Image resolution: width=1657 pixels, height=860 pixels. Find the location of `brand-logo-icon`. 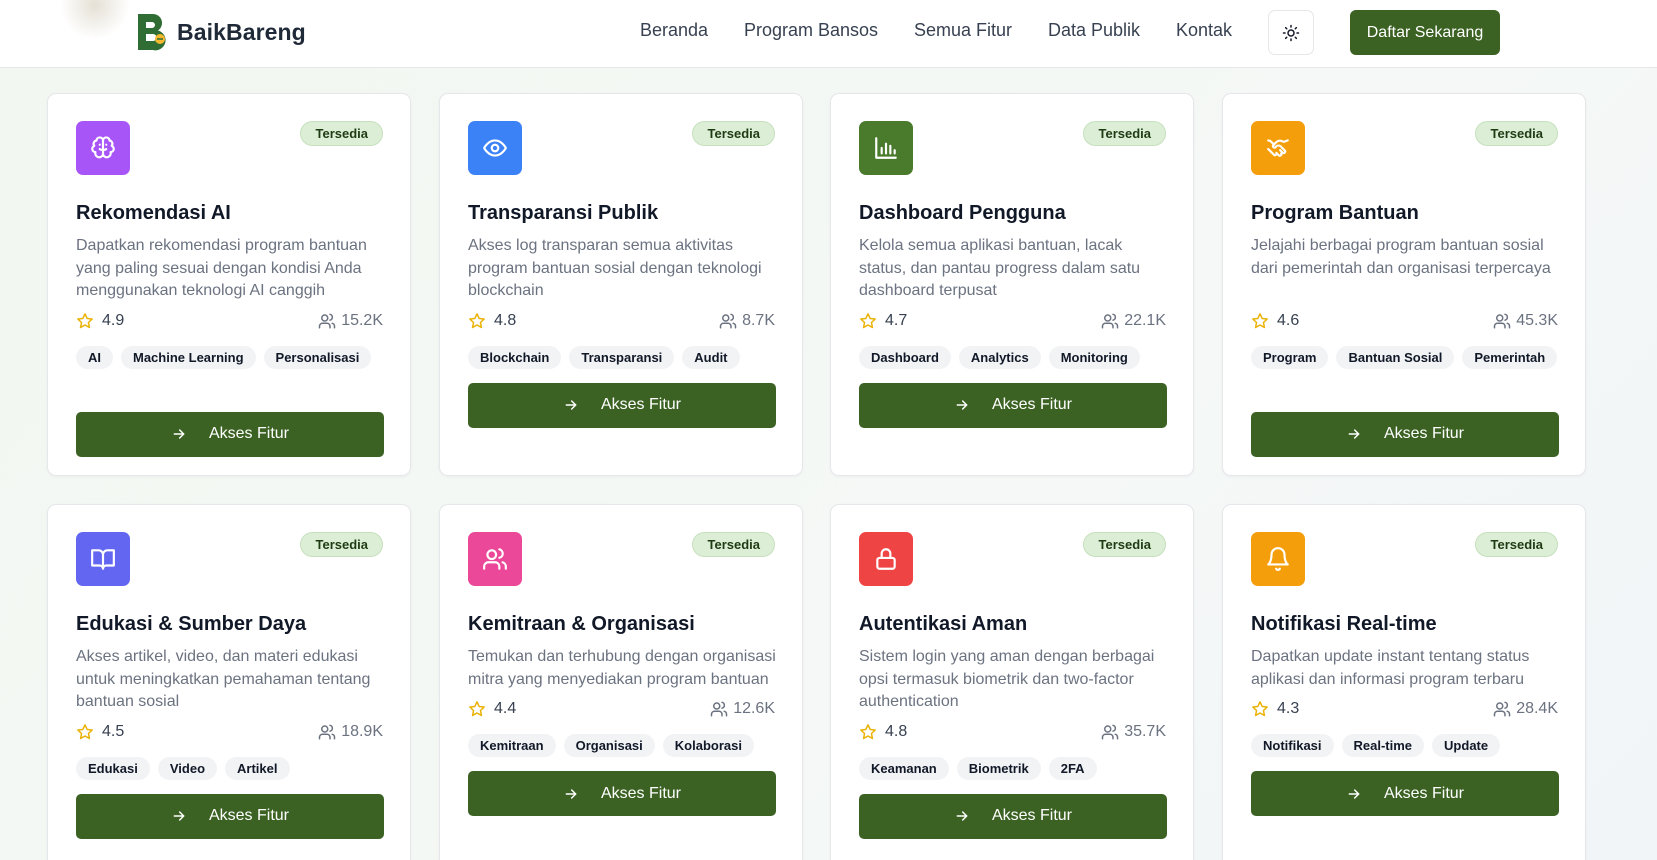

brand-logo-icon is located at coordinates (152, 32).